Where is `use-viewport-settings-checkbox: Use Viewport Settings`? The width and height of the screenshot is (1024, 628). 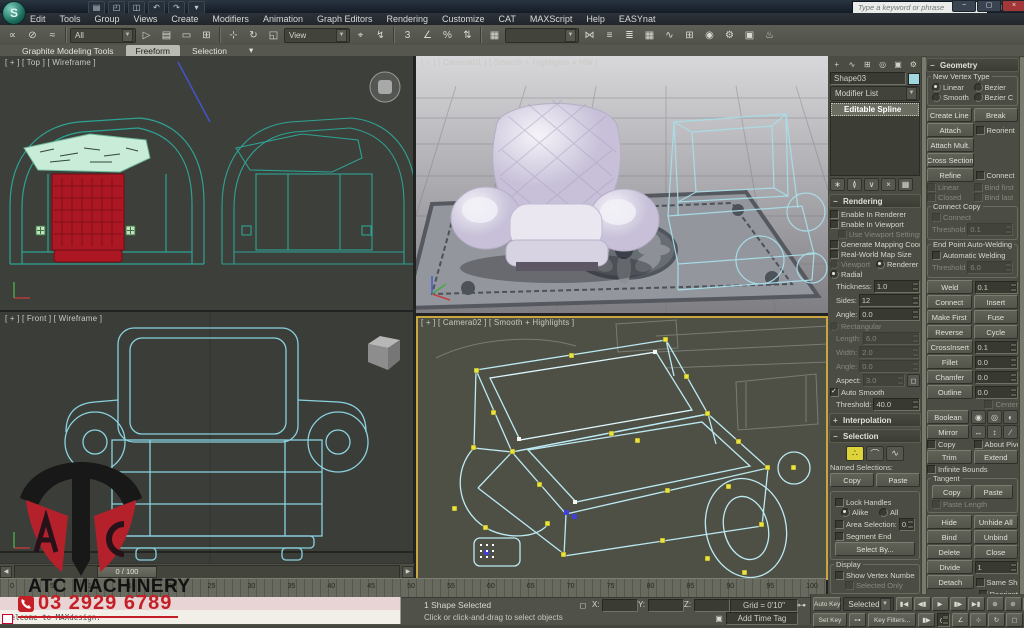 use-viewport-settings-checkbox: Use Viewport Settings is located at coordinates (879, 234).